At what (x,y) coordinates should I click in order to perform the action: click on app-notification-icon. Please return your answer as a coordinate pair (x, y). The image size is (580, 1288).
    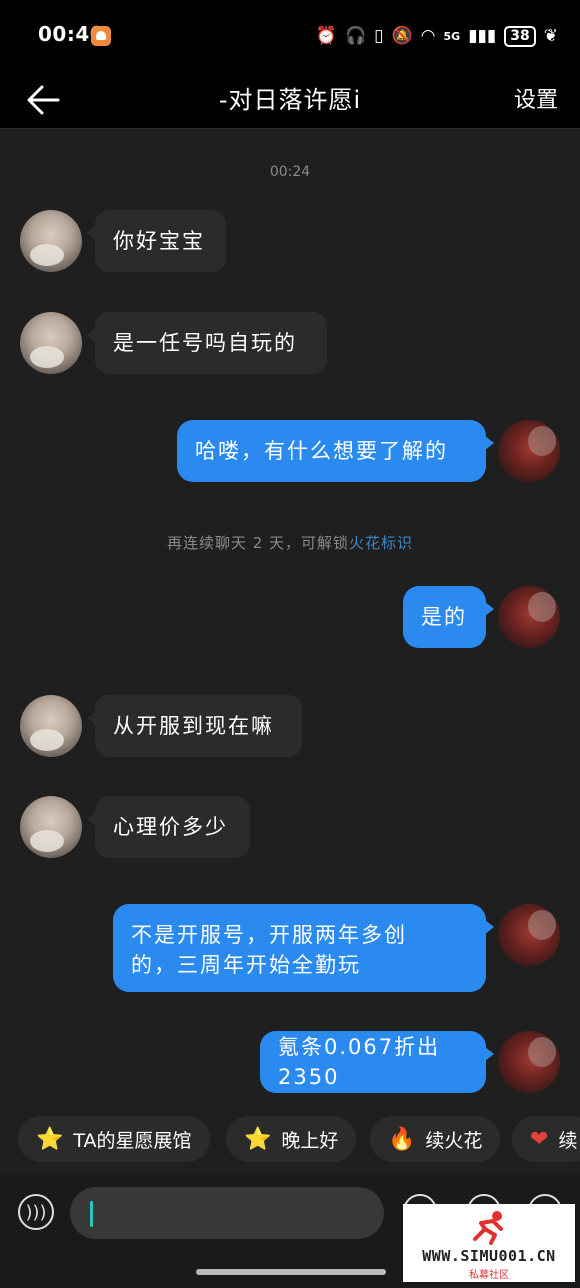
    Looking at the image, I should click on (101, 36).